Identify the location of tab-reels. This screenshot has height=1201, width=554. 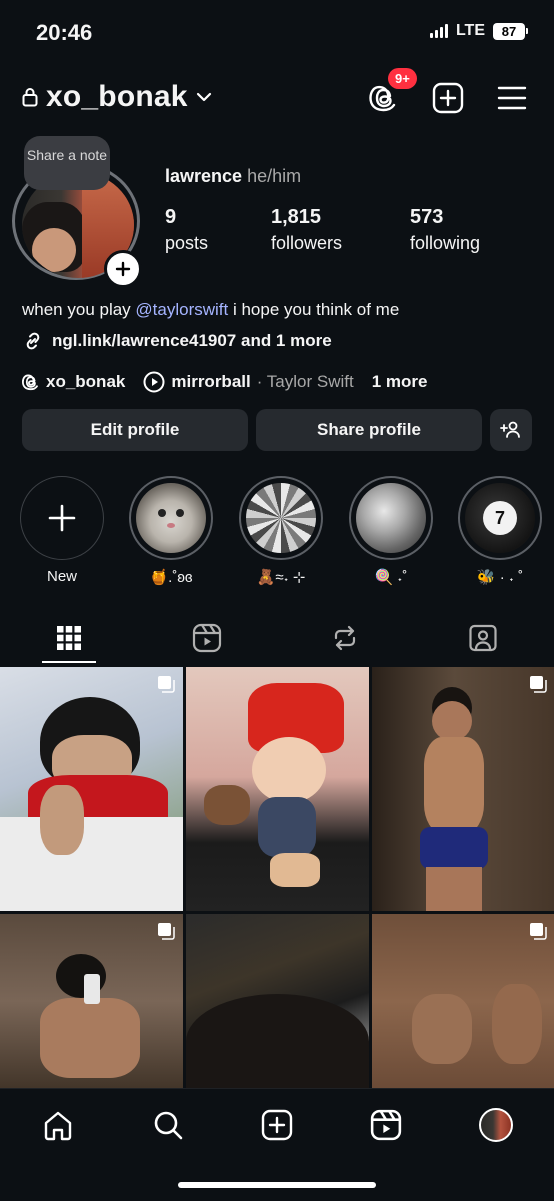
(207, 638).